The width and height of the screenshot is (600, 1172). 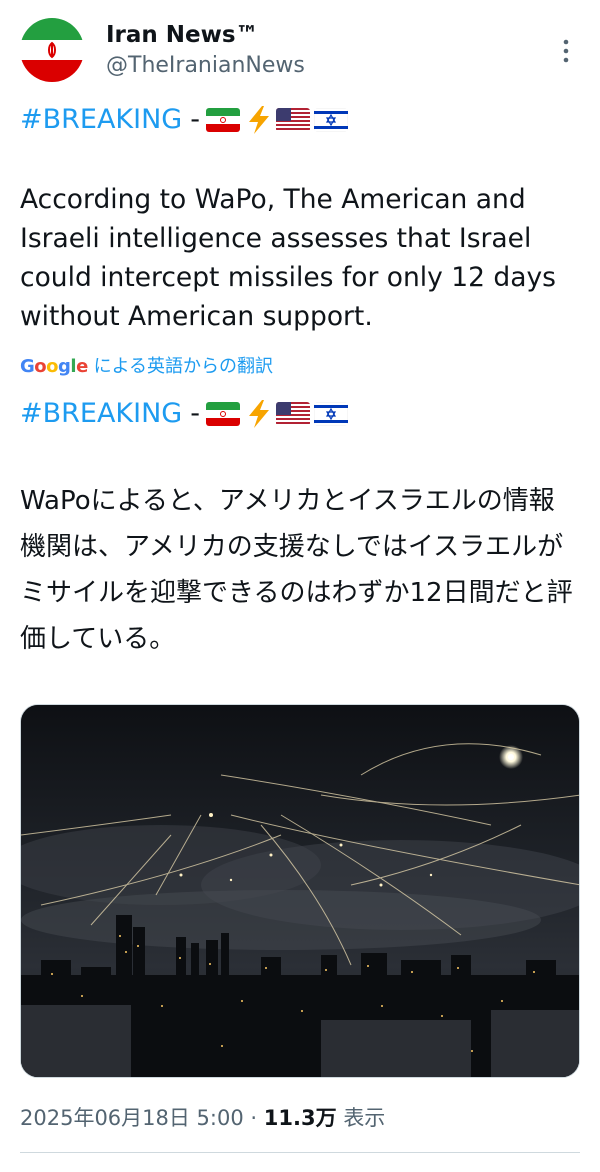 What do you see at coordinates (101, 413) in the screenshot?
I see `hashtag-link-translated: #BREAKING` at bounding box center [101, 413].